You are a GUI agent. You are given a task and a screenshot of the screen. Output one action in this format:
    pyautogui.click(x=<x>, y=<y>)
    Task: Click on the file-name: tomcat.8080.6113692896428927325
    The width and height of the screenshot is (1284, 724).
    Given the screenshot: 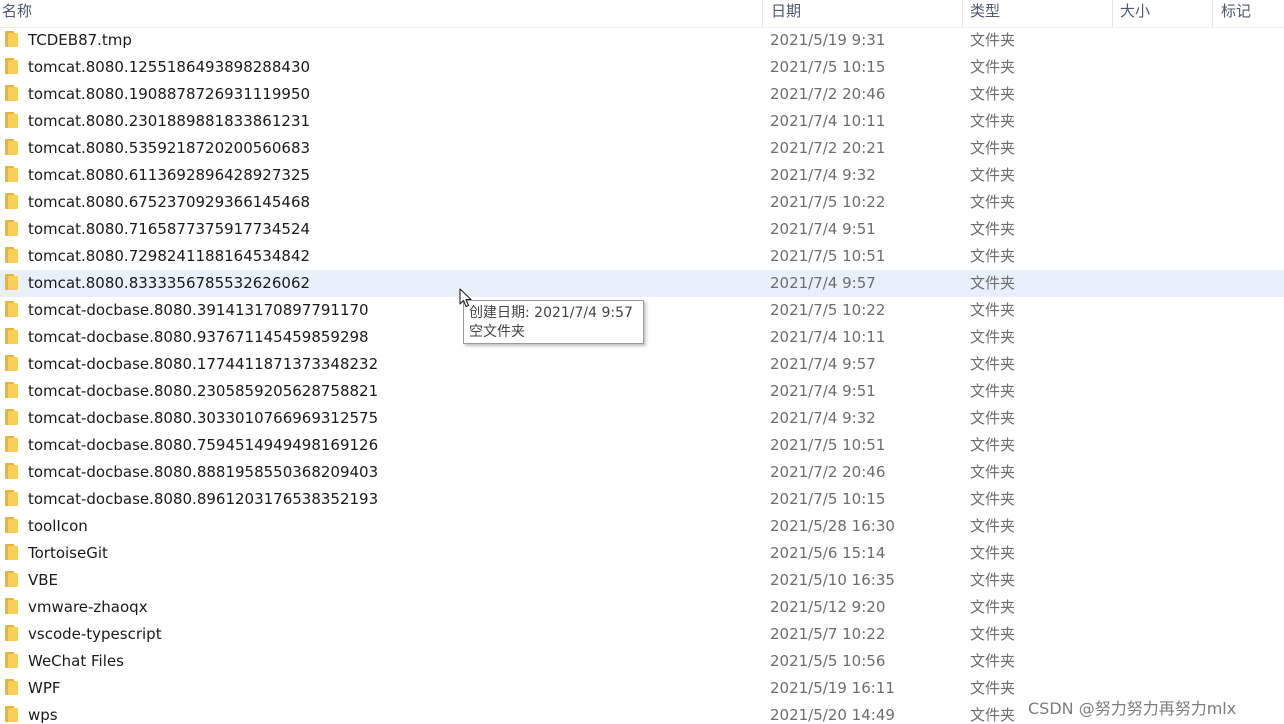 What is the action you would take?
    pyautogui.click(x=169, y=175)
    